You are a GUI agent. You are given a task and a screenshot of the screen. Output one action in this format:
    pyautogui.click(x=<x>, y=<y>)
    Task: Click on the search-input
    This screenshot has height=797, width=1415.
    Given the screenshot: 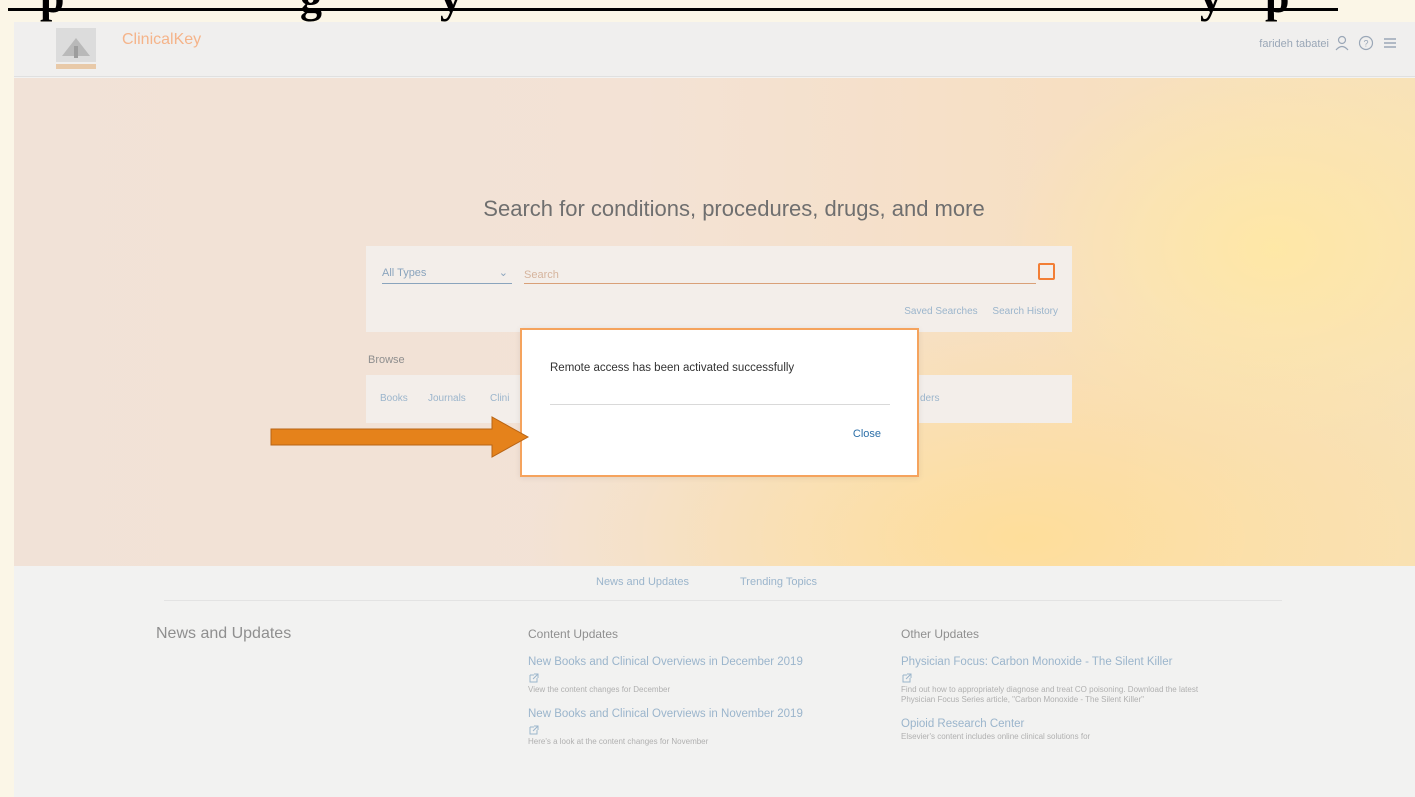 What is the action you would take?
    pyautogui.click(x=780, y=273)
    